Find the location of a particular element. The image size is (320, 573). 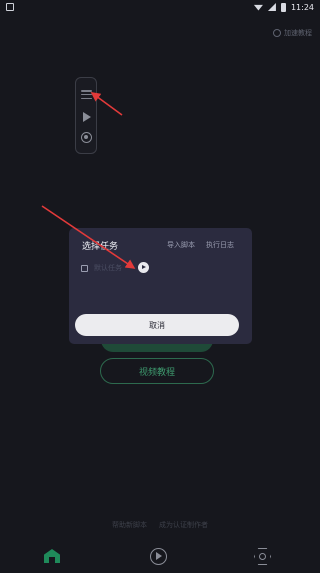

battery-icon is located at coordinates (283, 7).